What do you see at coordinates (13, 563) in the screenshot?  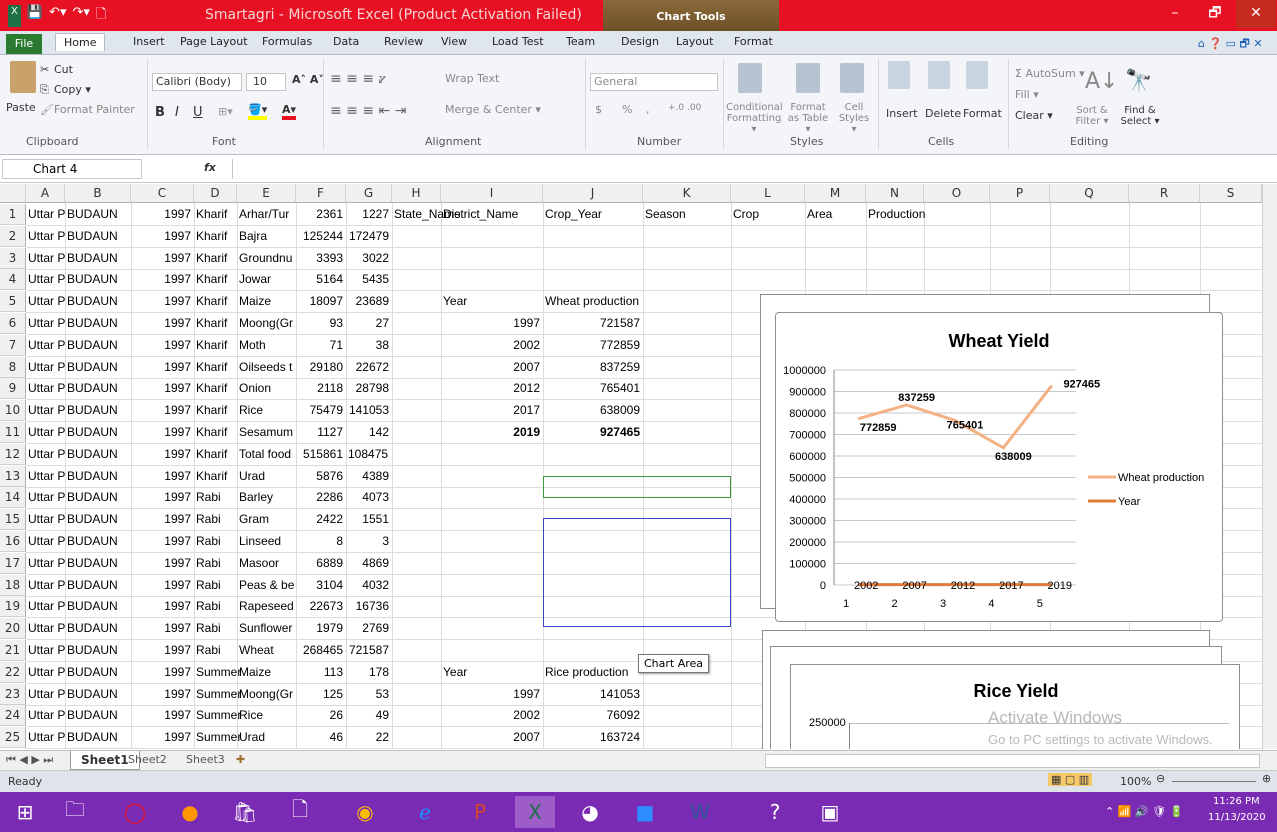 I see `row-header: 17` at bounding box center [13, 563].